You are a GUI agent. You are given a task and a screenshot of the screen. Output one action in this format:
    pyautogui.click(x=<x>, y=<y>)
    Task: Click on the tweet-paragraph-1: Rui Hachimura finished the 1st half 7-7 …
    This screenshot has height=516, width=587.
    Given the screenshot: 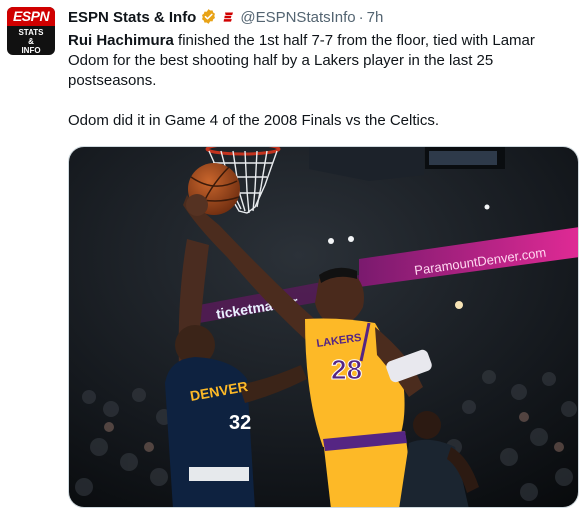 What is the action you would take?
    pyautogui.click(x=318, y=61)
    